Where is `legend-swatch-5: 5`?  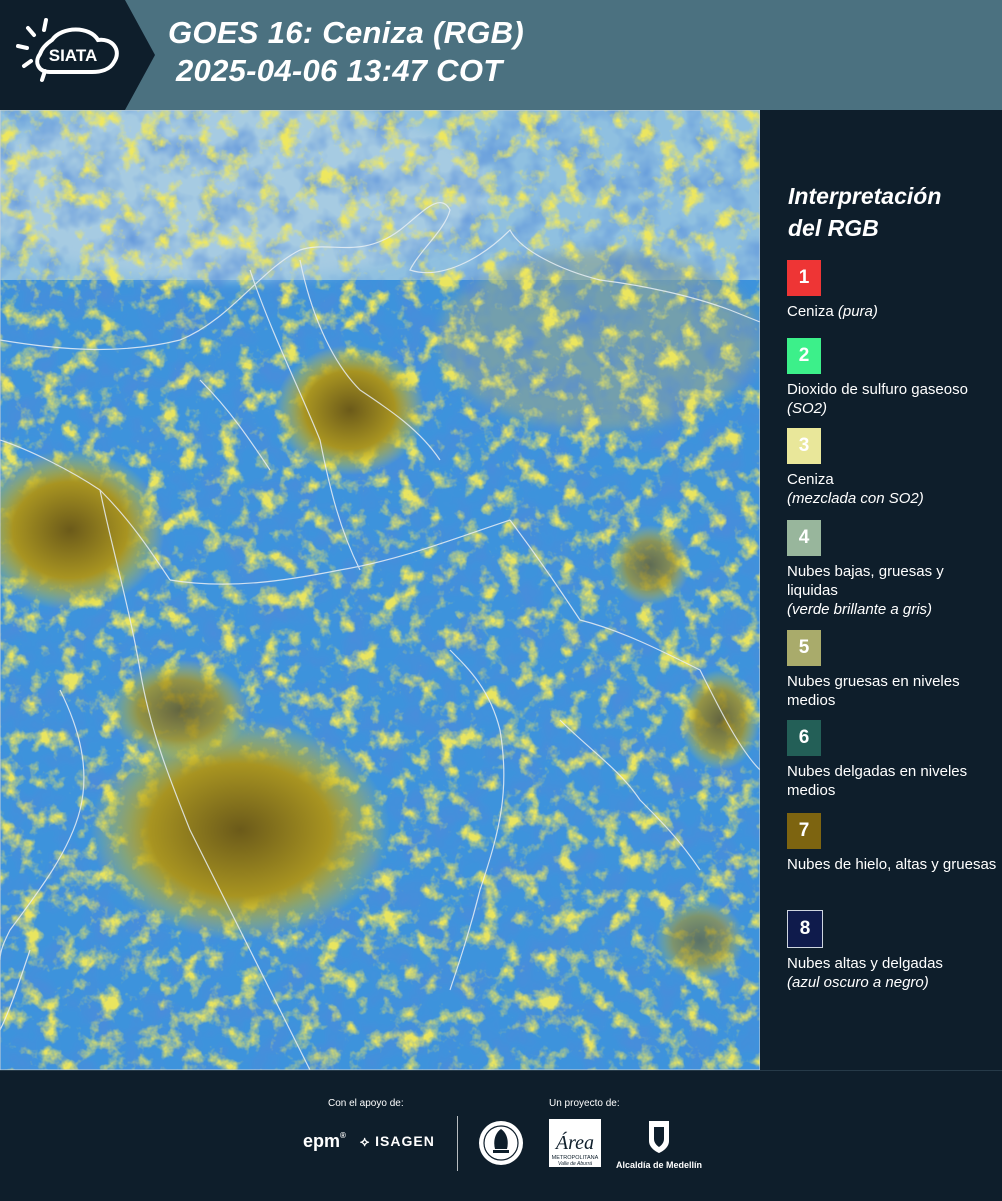
legend-swatch-5: 5 is located at coordinates (804, 648).